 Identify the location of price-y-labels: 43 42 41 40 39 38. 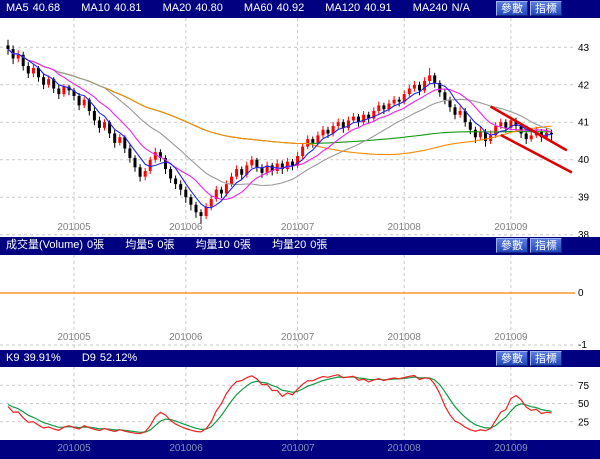
(584, 140).